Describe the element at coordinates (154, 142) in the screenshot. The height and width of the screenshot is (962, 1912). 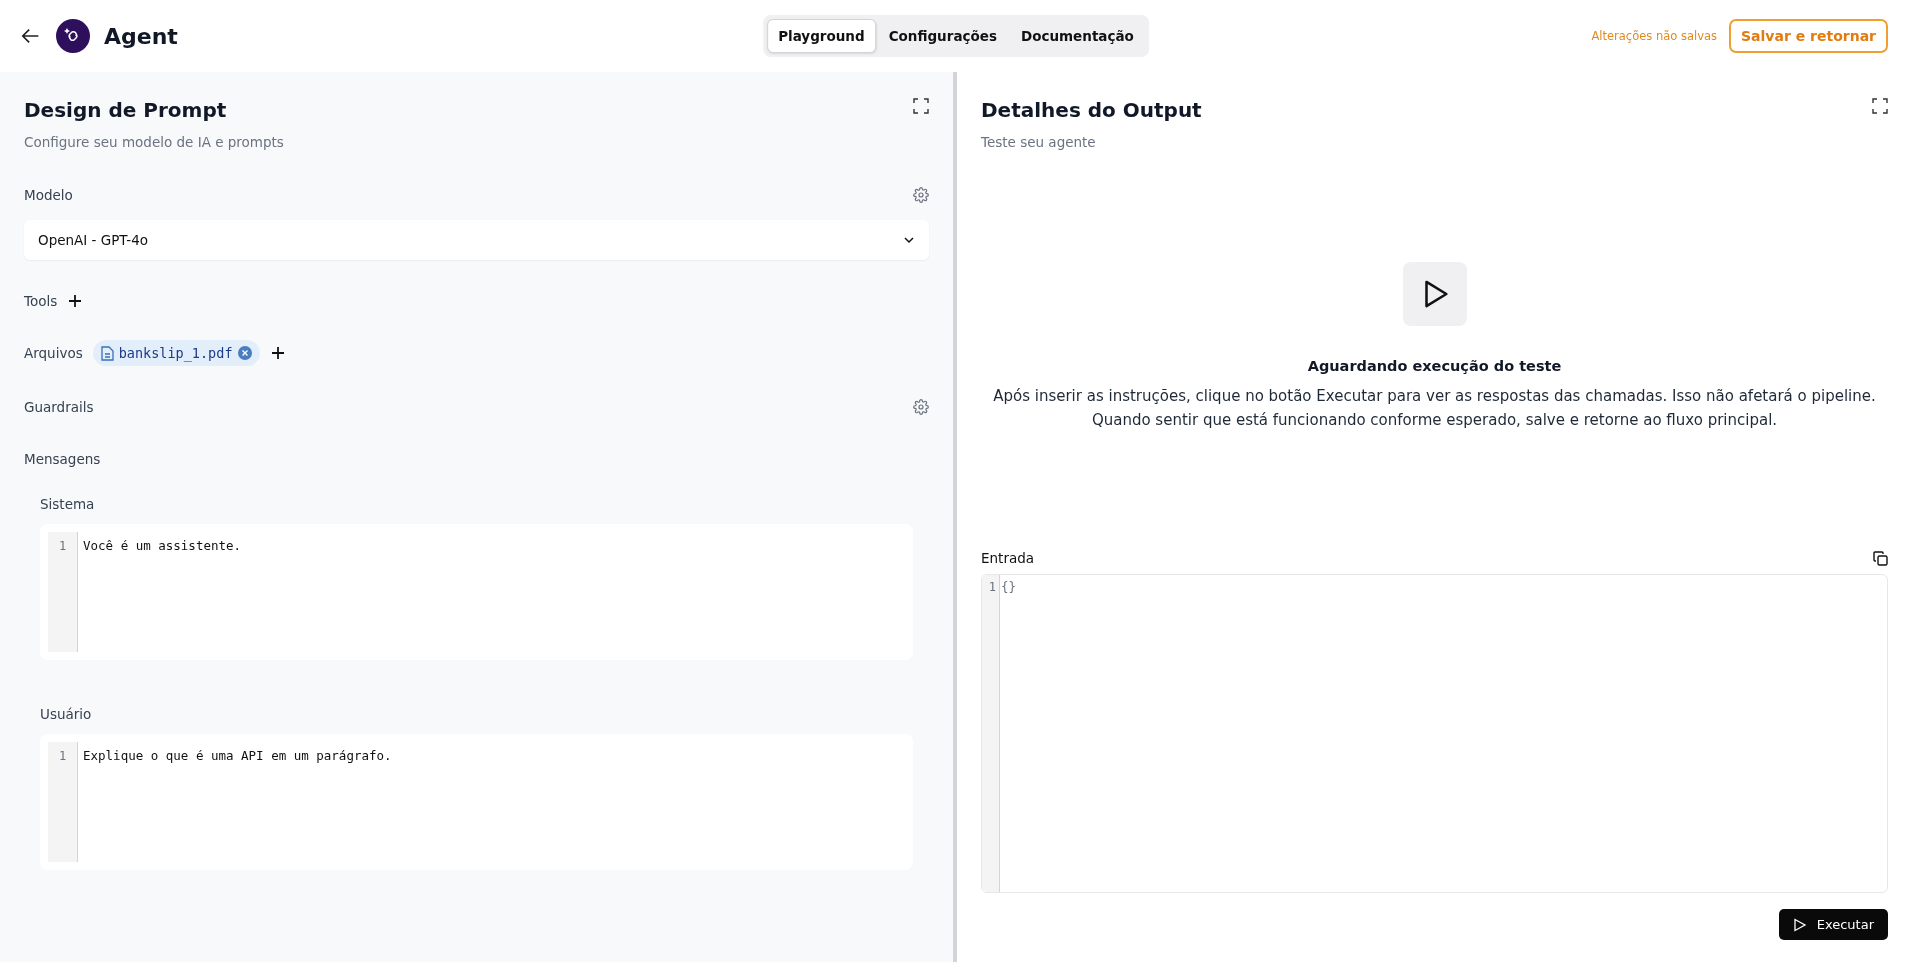
I see `panel-subtitle: Configure seu modelo de IA e prompts` at that location.